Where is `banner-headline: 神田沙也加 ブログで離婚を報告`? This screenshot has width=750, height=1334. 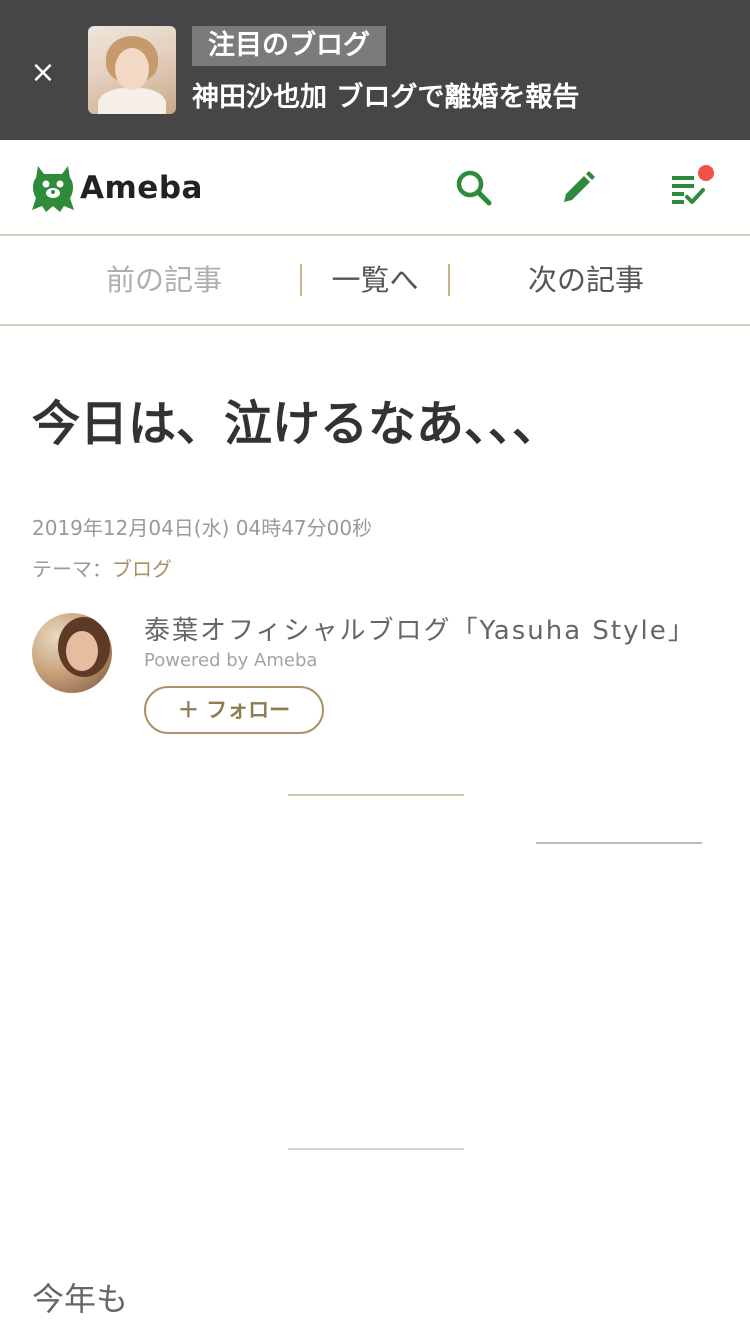
banner-headline: 神田沙也加 ブログで離婚を報告 is located at coordinates (385, 98).